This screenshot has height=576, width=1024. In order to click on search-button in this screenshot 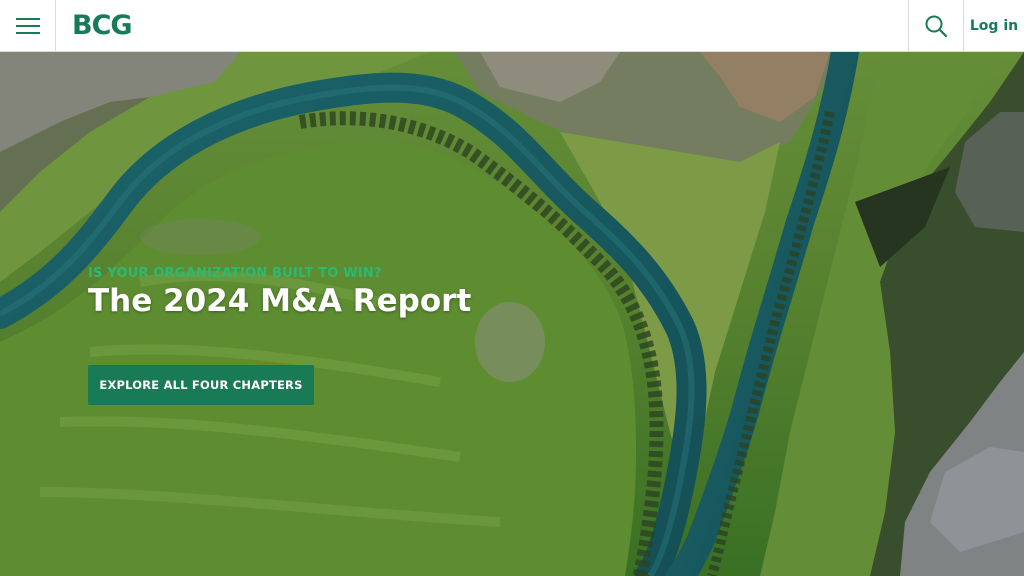, I will do `click(936, 26)`.